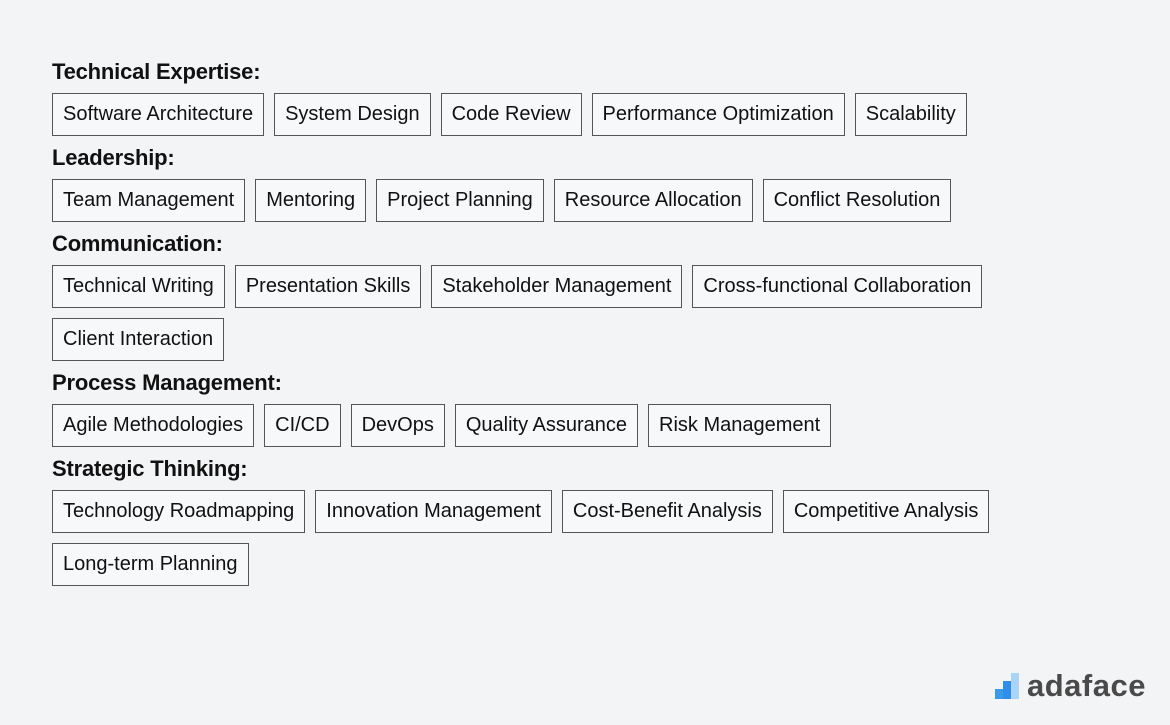 The width and height of the screenshot is (1170, 725). What do you see at coordinates (113, 157) in the screenshot?
I see `section-heading: Leadership:` at bounding box center [113, 157].